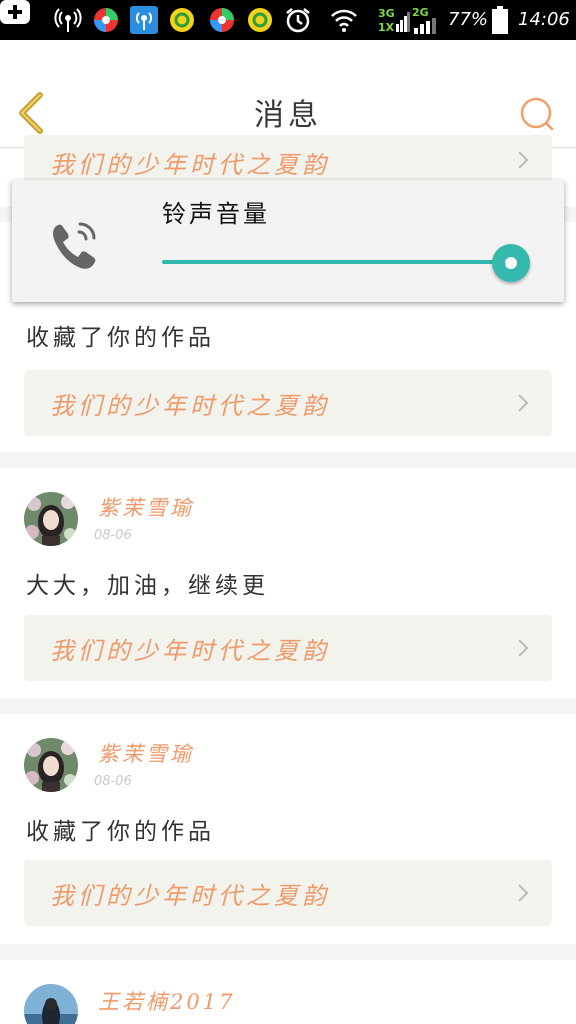 The width and height of the screenshot is (576, 1024). What do you see at coordinates (288, 992) in the screenshot?
I see `message-card: 王若楠2017` at bounding box center [288, 992].